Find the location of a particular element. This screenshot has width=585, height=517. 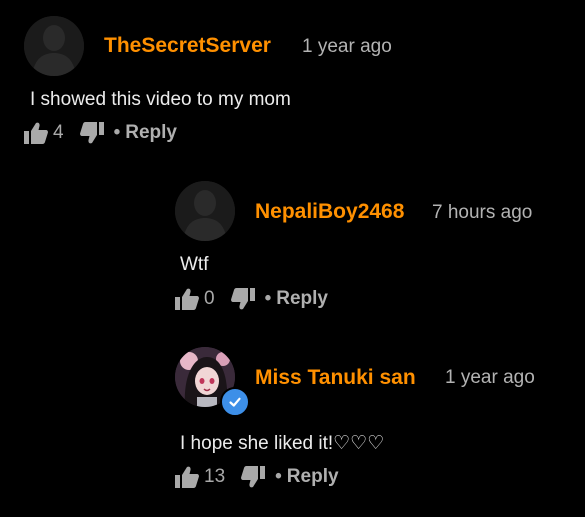

dislike-button is located at coordinates (253, 477).